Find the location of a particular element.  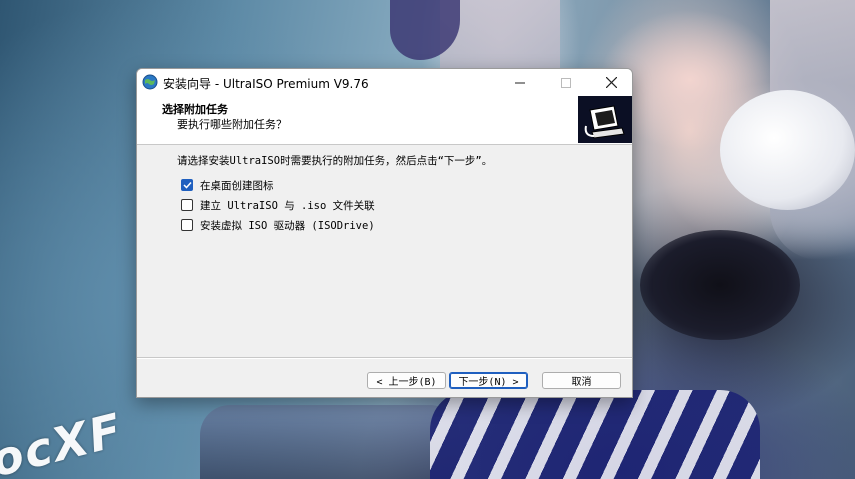

task-iso-association: 建立 UltraISO 与 .iso 文件关联 is located at coordinates (278, 205).